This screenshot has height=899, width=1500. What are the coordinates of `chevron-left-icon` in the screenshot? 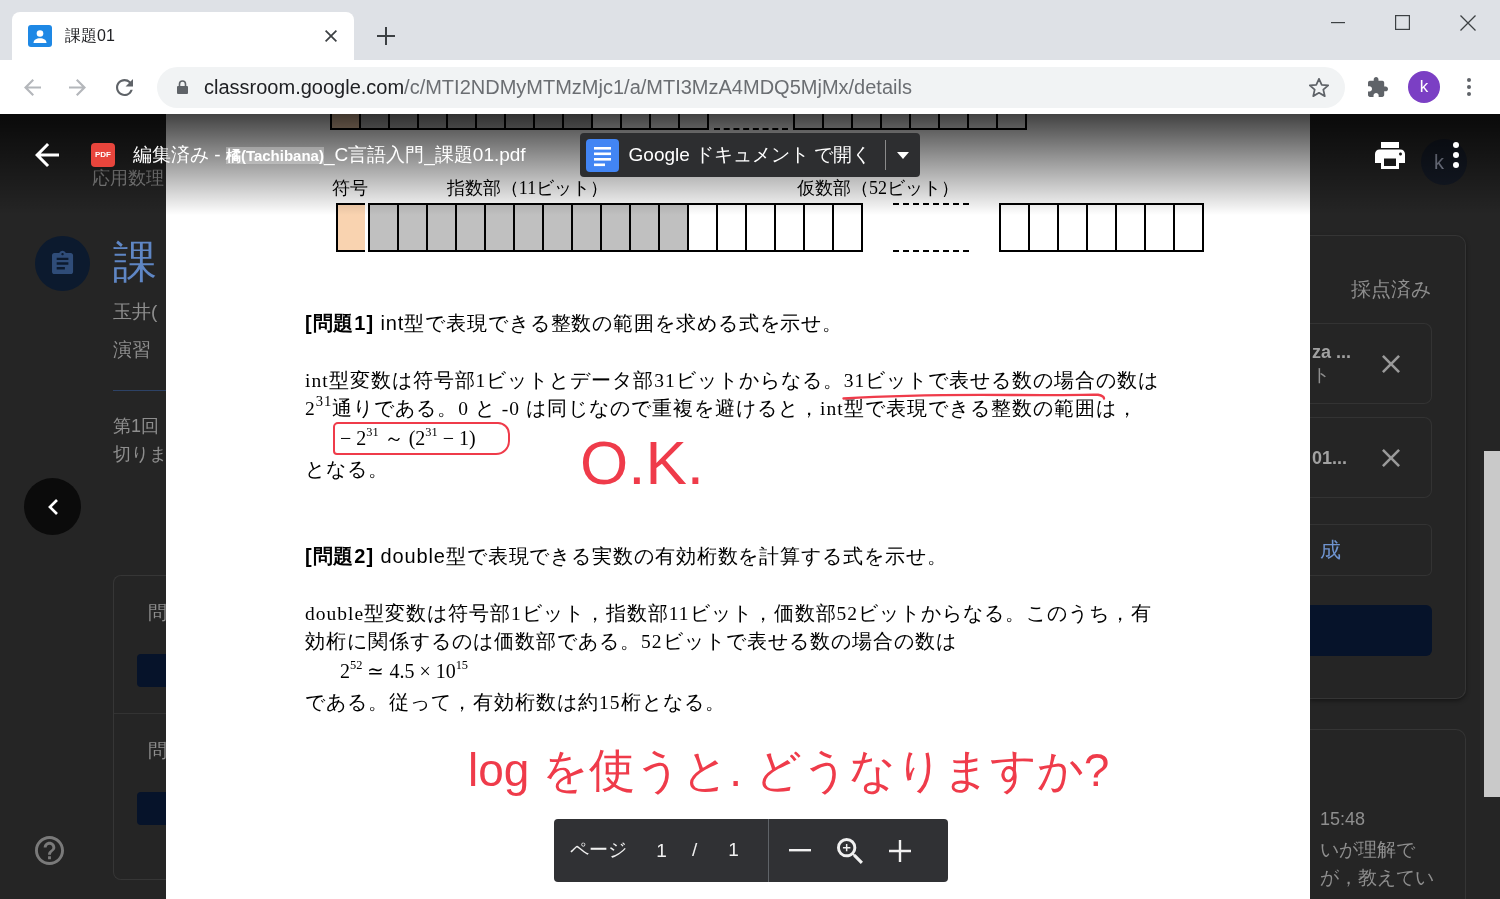 It's located at (52, 506).